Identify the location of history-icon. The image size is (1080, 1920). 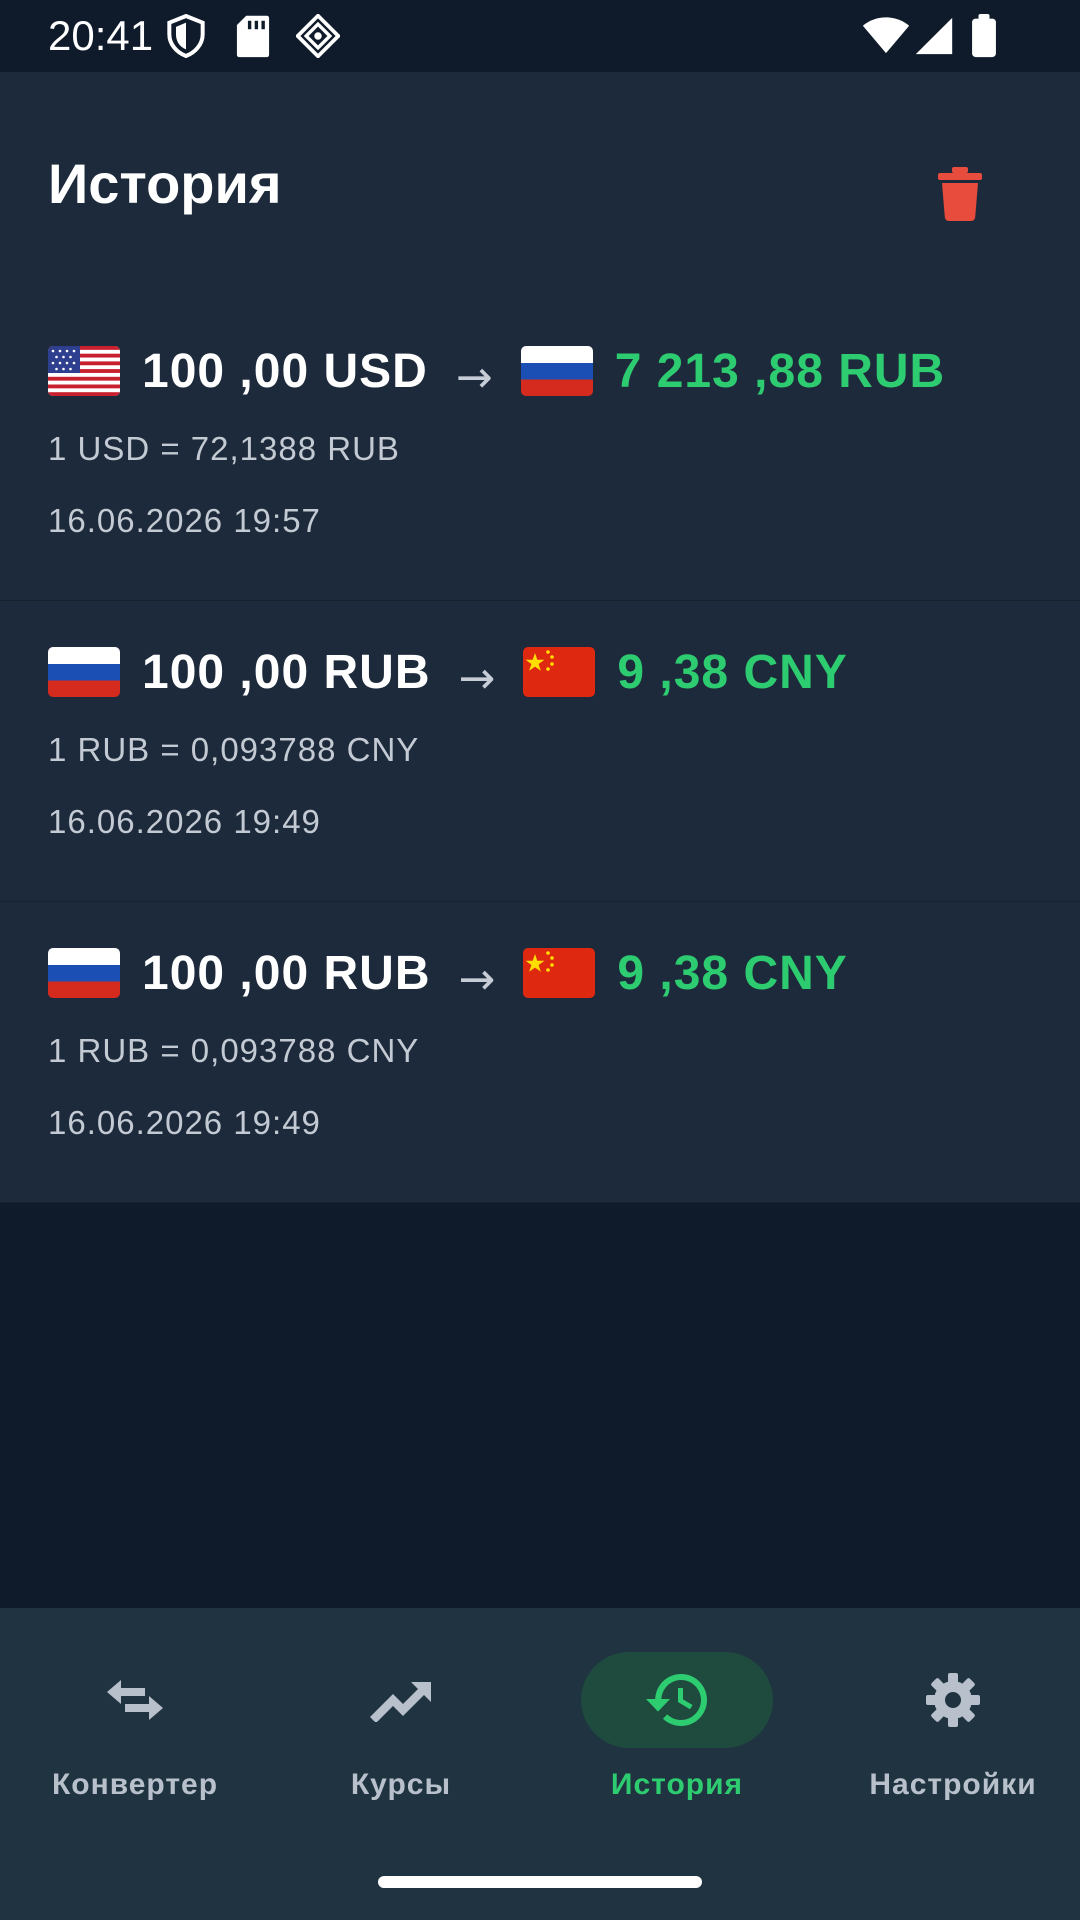
(676, 1700).